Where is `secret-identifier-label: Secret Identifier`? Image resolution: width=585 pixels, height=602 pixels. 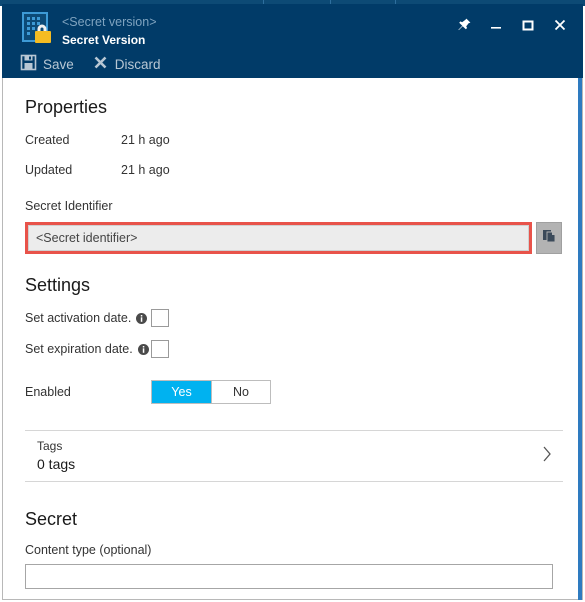
secret-identifier-label: Secret Identifier is located at coordinates (69, 206).